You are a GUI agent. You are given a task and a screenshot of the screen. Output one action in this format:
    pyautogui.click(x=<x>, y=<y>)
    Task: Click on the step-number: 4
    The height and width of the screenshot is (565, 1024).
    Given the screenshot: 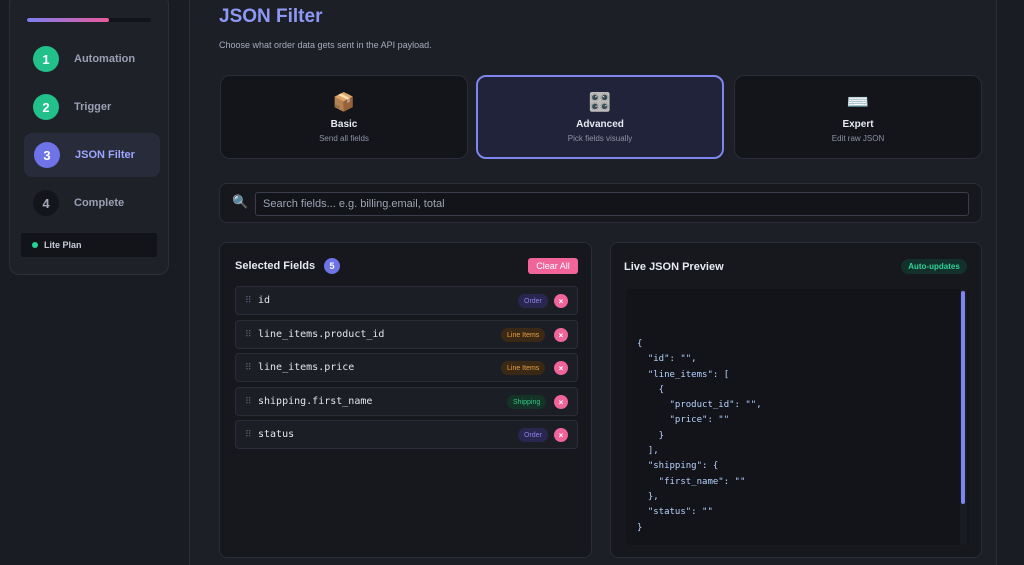 What is the action you would take?
    pyautogui.click(x=46, y=203)
    